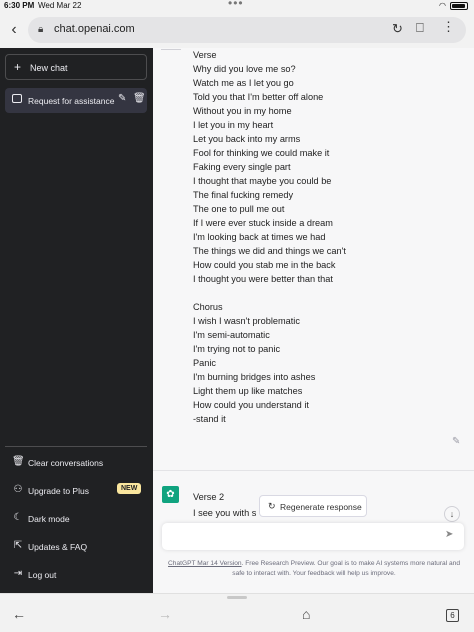 This screenshot has height=632, width=474. What do you see at coordinates (94, 29) in the screenshot?
I see `url-text: chat.openai.com` at bounding box center [94, 29].